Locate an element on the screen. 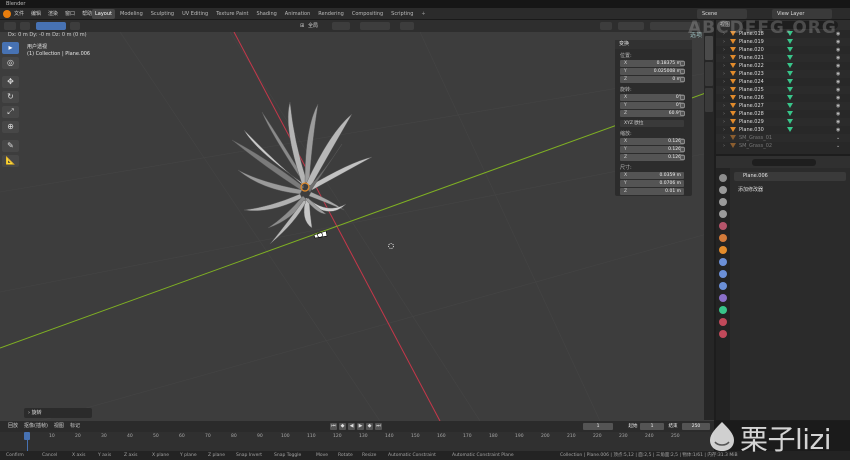 The image size is (850, 460). menu-help: 帮助 is located at coordinates (87, 14).